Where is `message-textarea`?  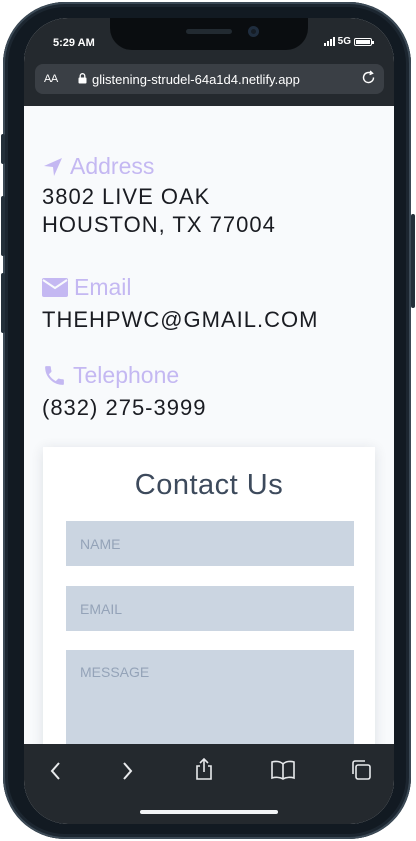
message-textarea is located at coordinates (210, 697).